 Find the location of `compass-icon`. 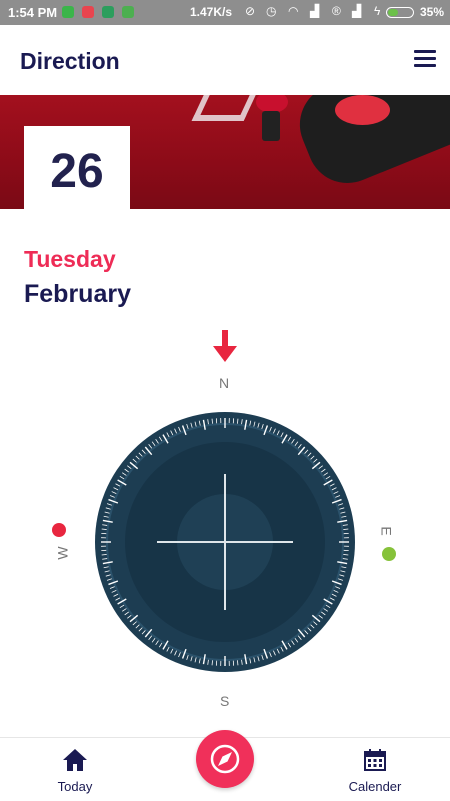

compass-icon is located at coordinates (225, 759).